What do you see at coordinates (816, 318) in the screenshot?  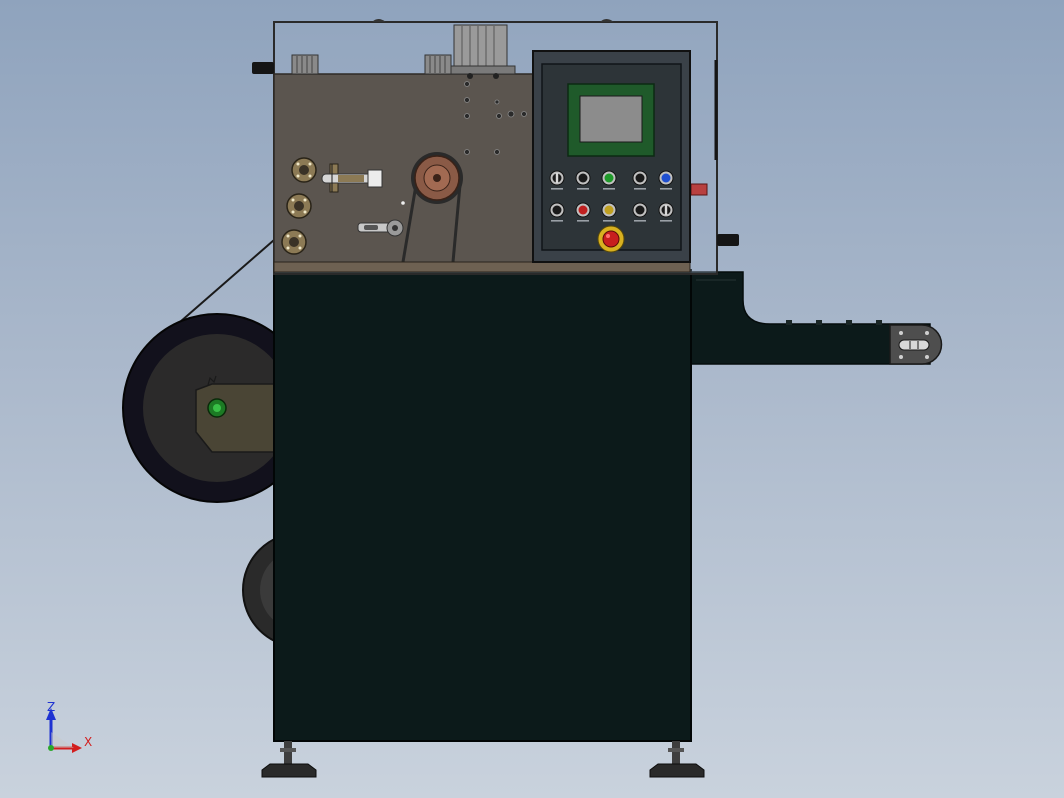 I see `outfeed-conveyor` at bounding box center [816, 318].